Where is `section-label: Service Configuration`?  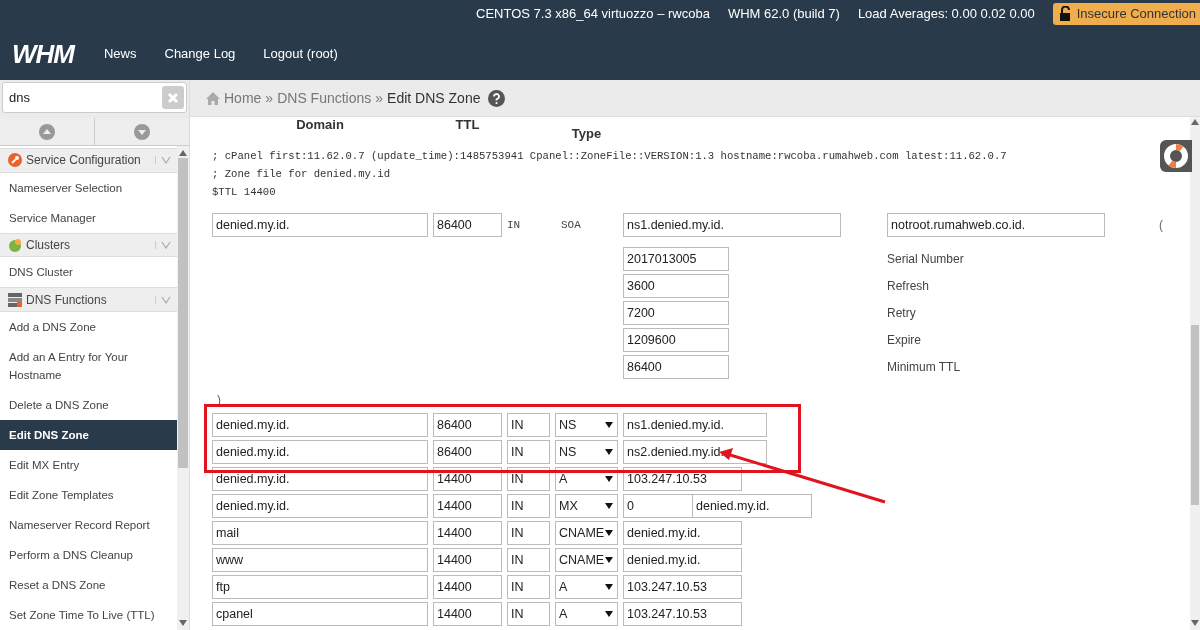 section-label: Service Configuration is located at coordinates (84, 161).